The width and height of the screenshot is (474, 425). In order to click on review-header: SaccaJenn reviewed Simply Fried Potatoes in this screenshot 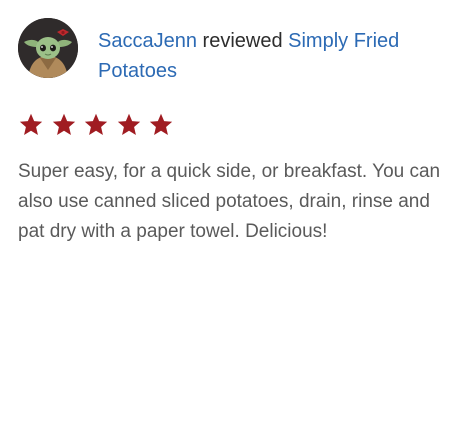, I will do `click(237, 52)`.